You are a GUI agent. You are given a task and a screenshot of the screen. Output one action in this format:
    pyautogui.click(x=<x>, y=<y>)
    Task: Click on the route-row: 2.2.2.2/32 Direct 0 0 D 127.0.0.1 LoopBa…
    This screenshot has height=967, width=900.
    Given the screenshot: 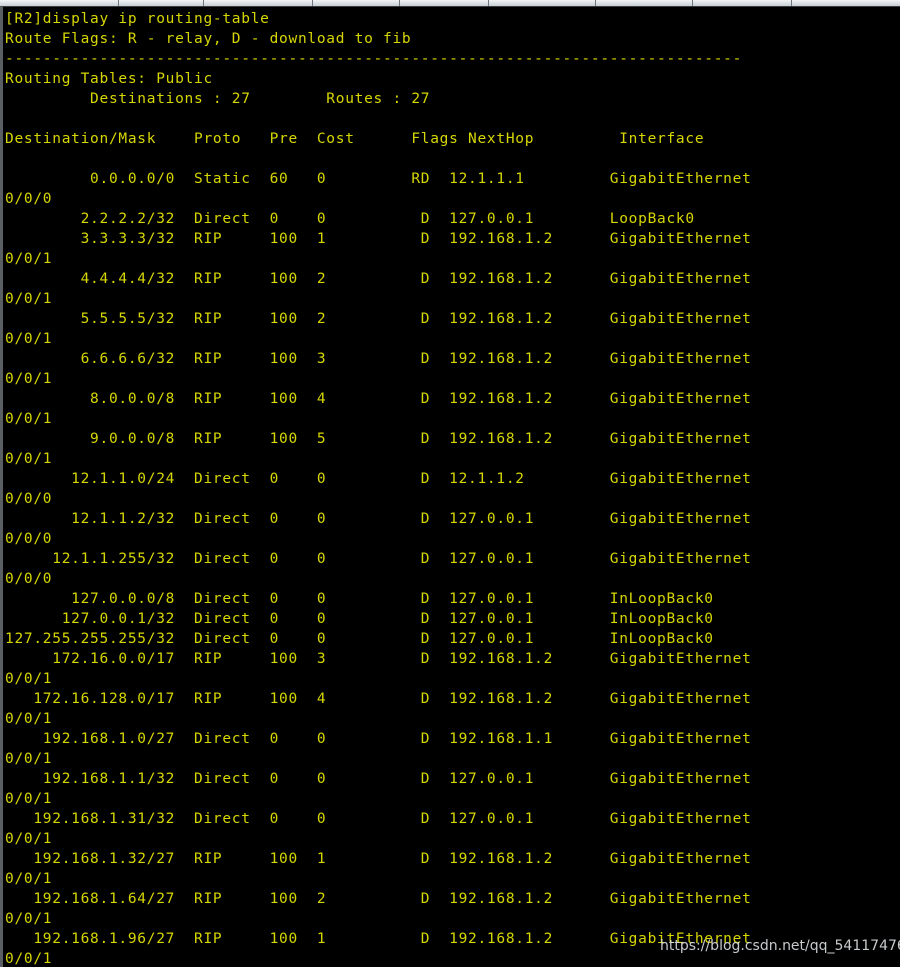 What is the action you would take?
    pyautogui.click(x=350, y=219)
    